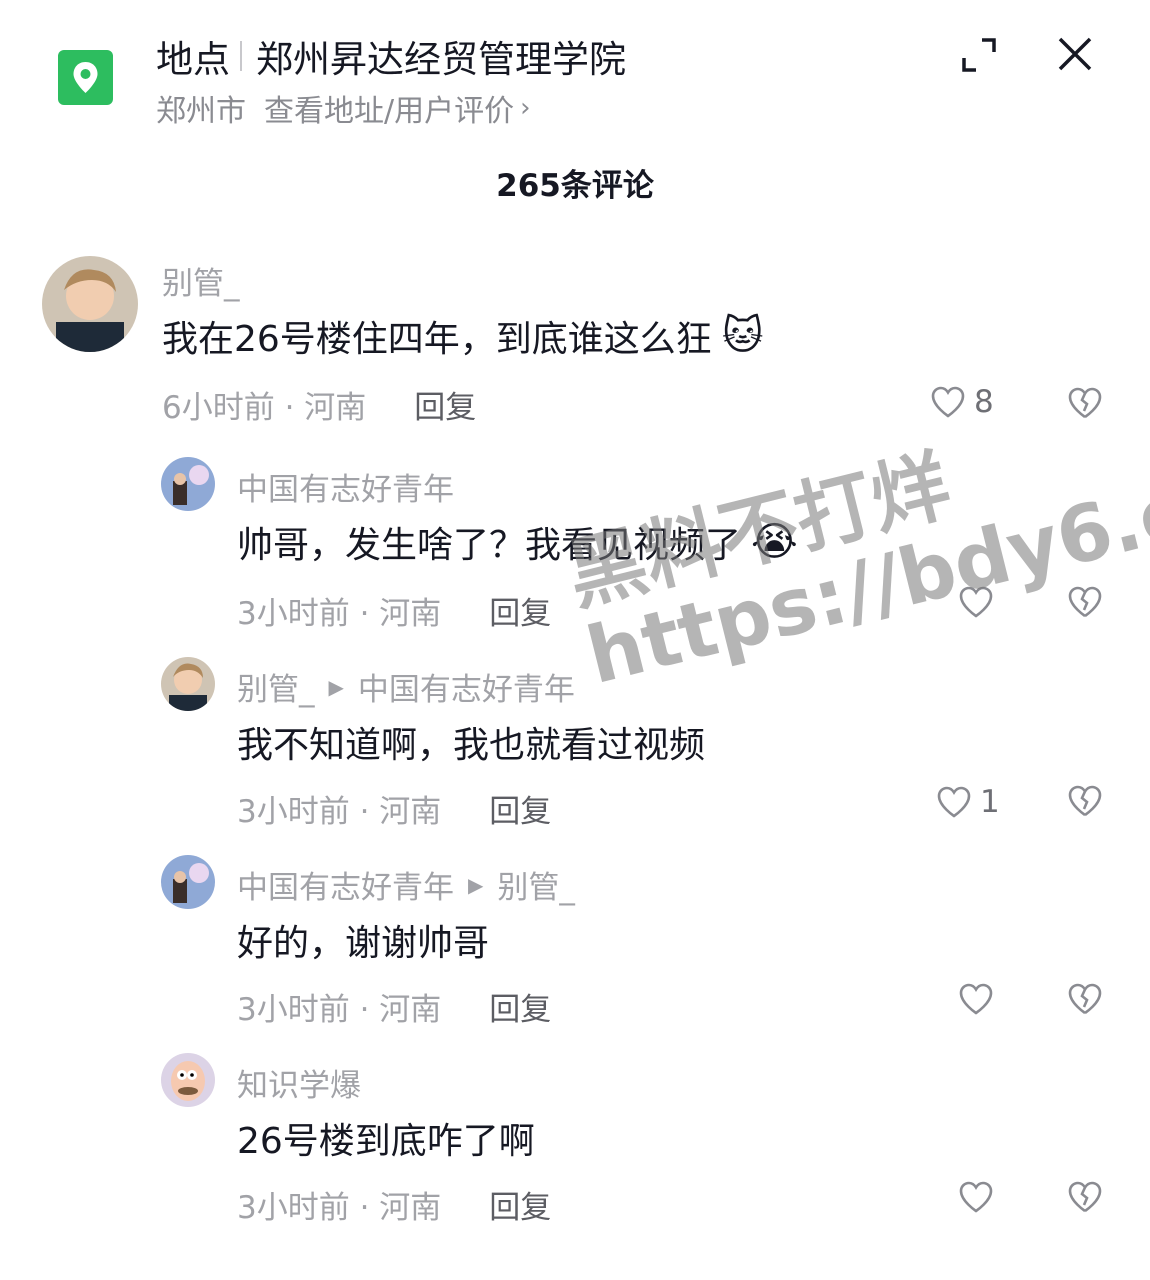 The image size is (1150, 1280). I want to click on location-label: 地点, so click(193, 59).